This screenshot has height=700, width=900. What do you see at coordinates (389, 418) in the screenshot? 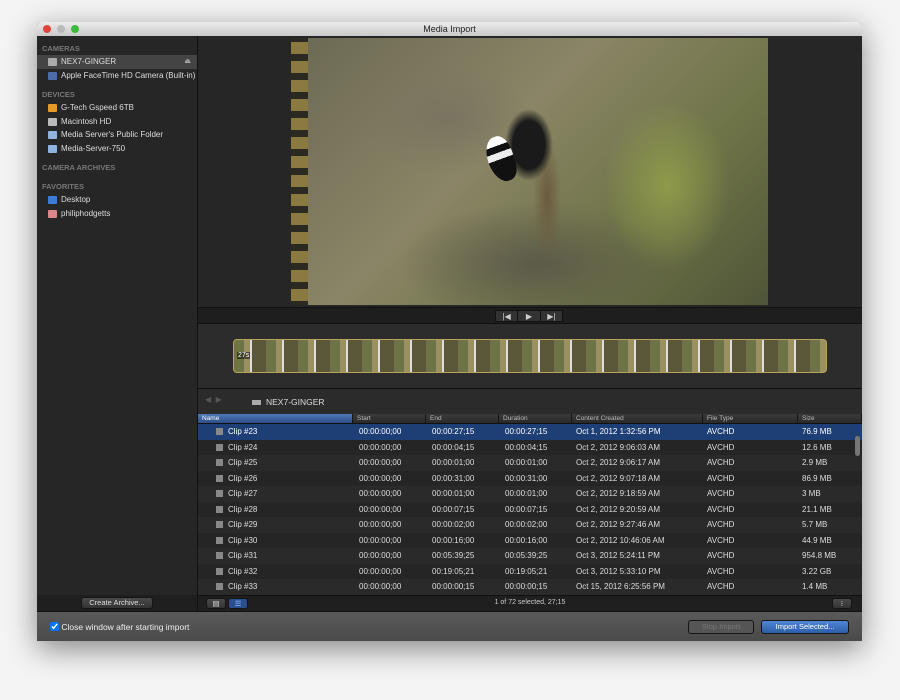
I see `column-header: Start` at bounding box center [389, 418].